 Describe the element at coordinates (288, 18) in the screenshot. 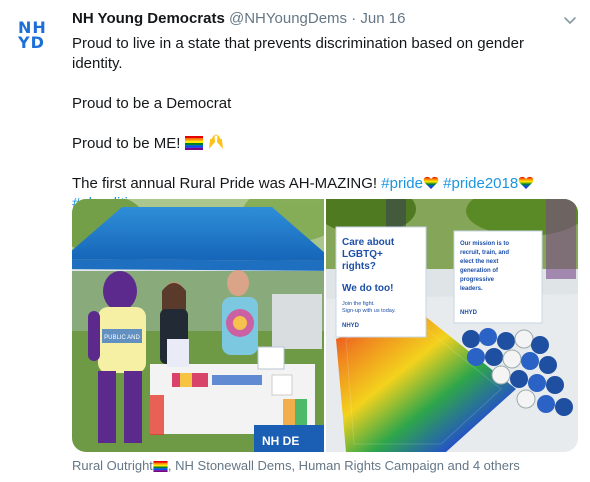

I see `username: @NHYoungDems` at that location.